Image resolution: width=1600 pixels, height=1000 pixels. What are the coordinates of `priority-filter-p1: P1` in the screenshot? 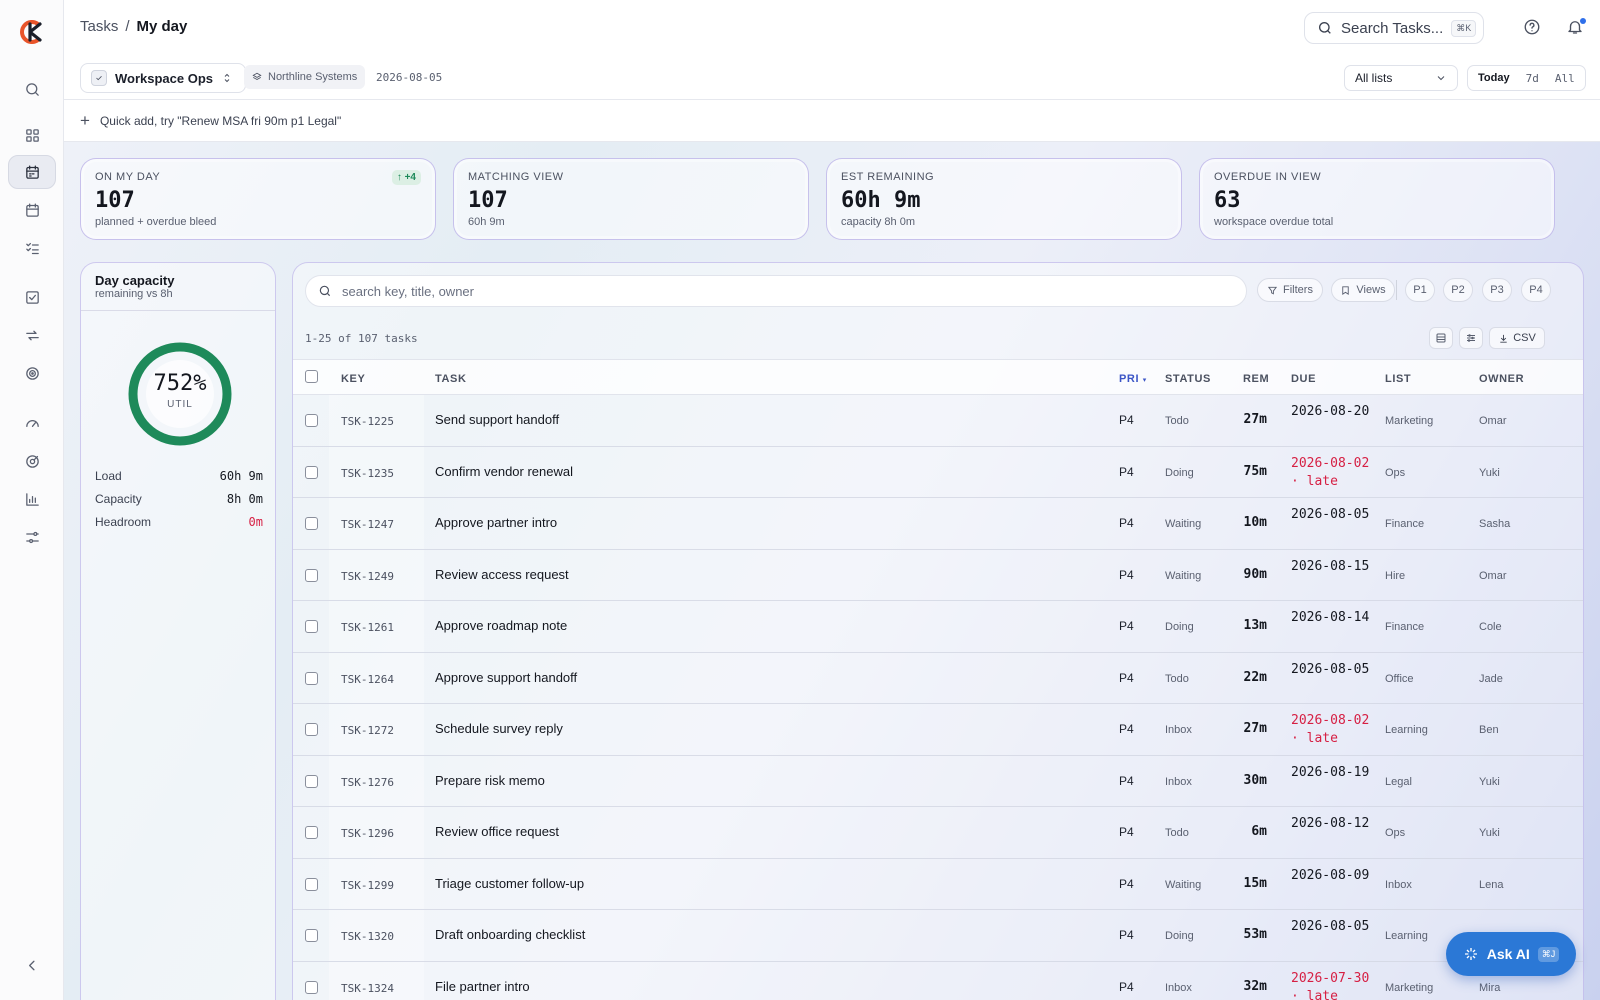 It's located at (1420, 290).